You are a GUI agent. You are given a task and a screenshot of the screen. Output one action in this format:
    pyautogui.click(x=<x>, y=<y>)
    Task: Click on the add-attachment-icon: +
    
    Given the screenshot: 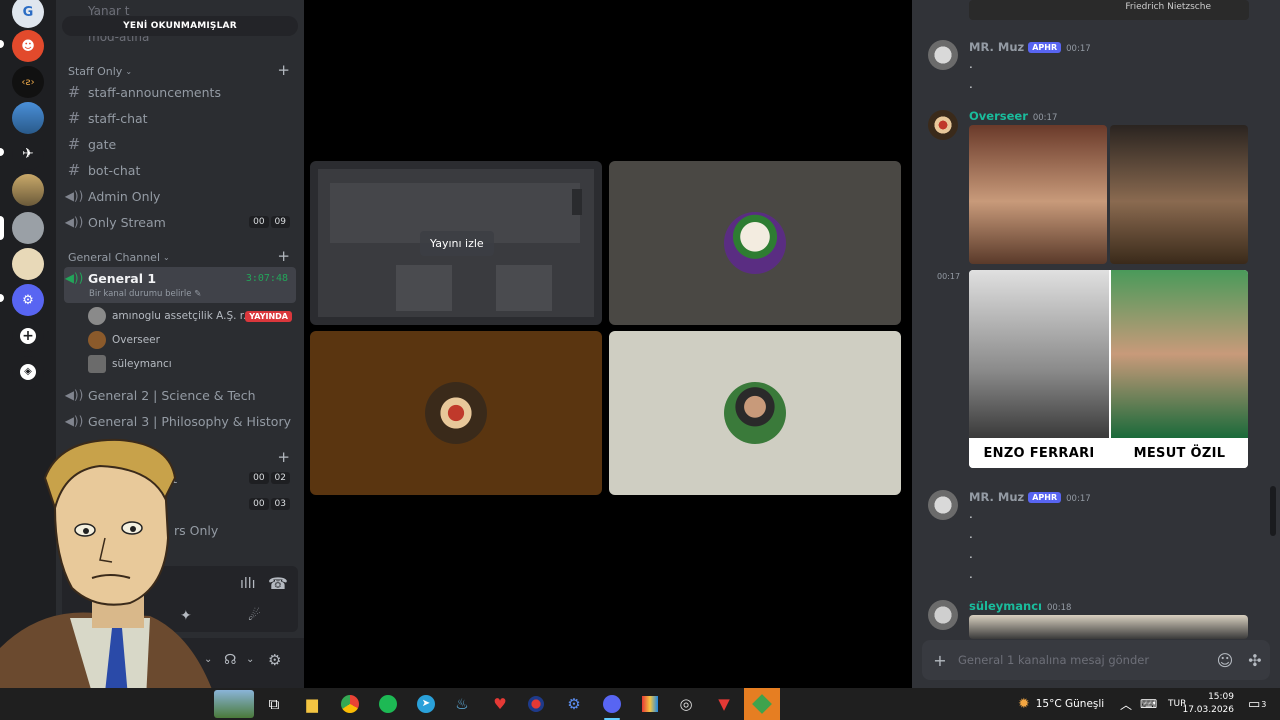 What is the action you would take?
    pyautogui.click(x=940, y=660)
    